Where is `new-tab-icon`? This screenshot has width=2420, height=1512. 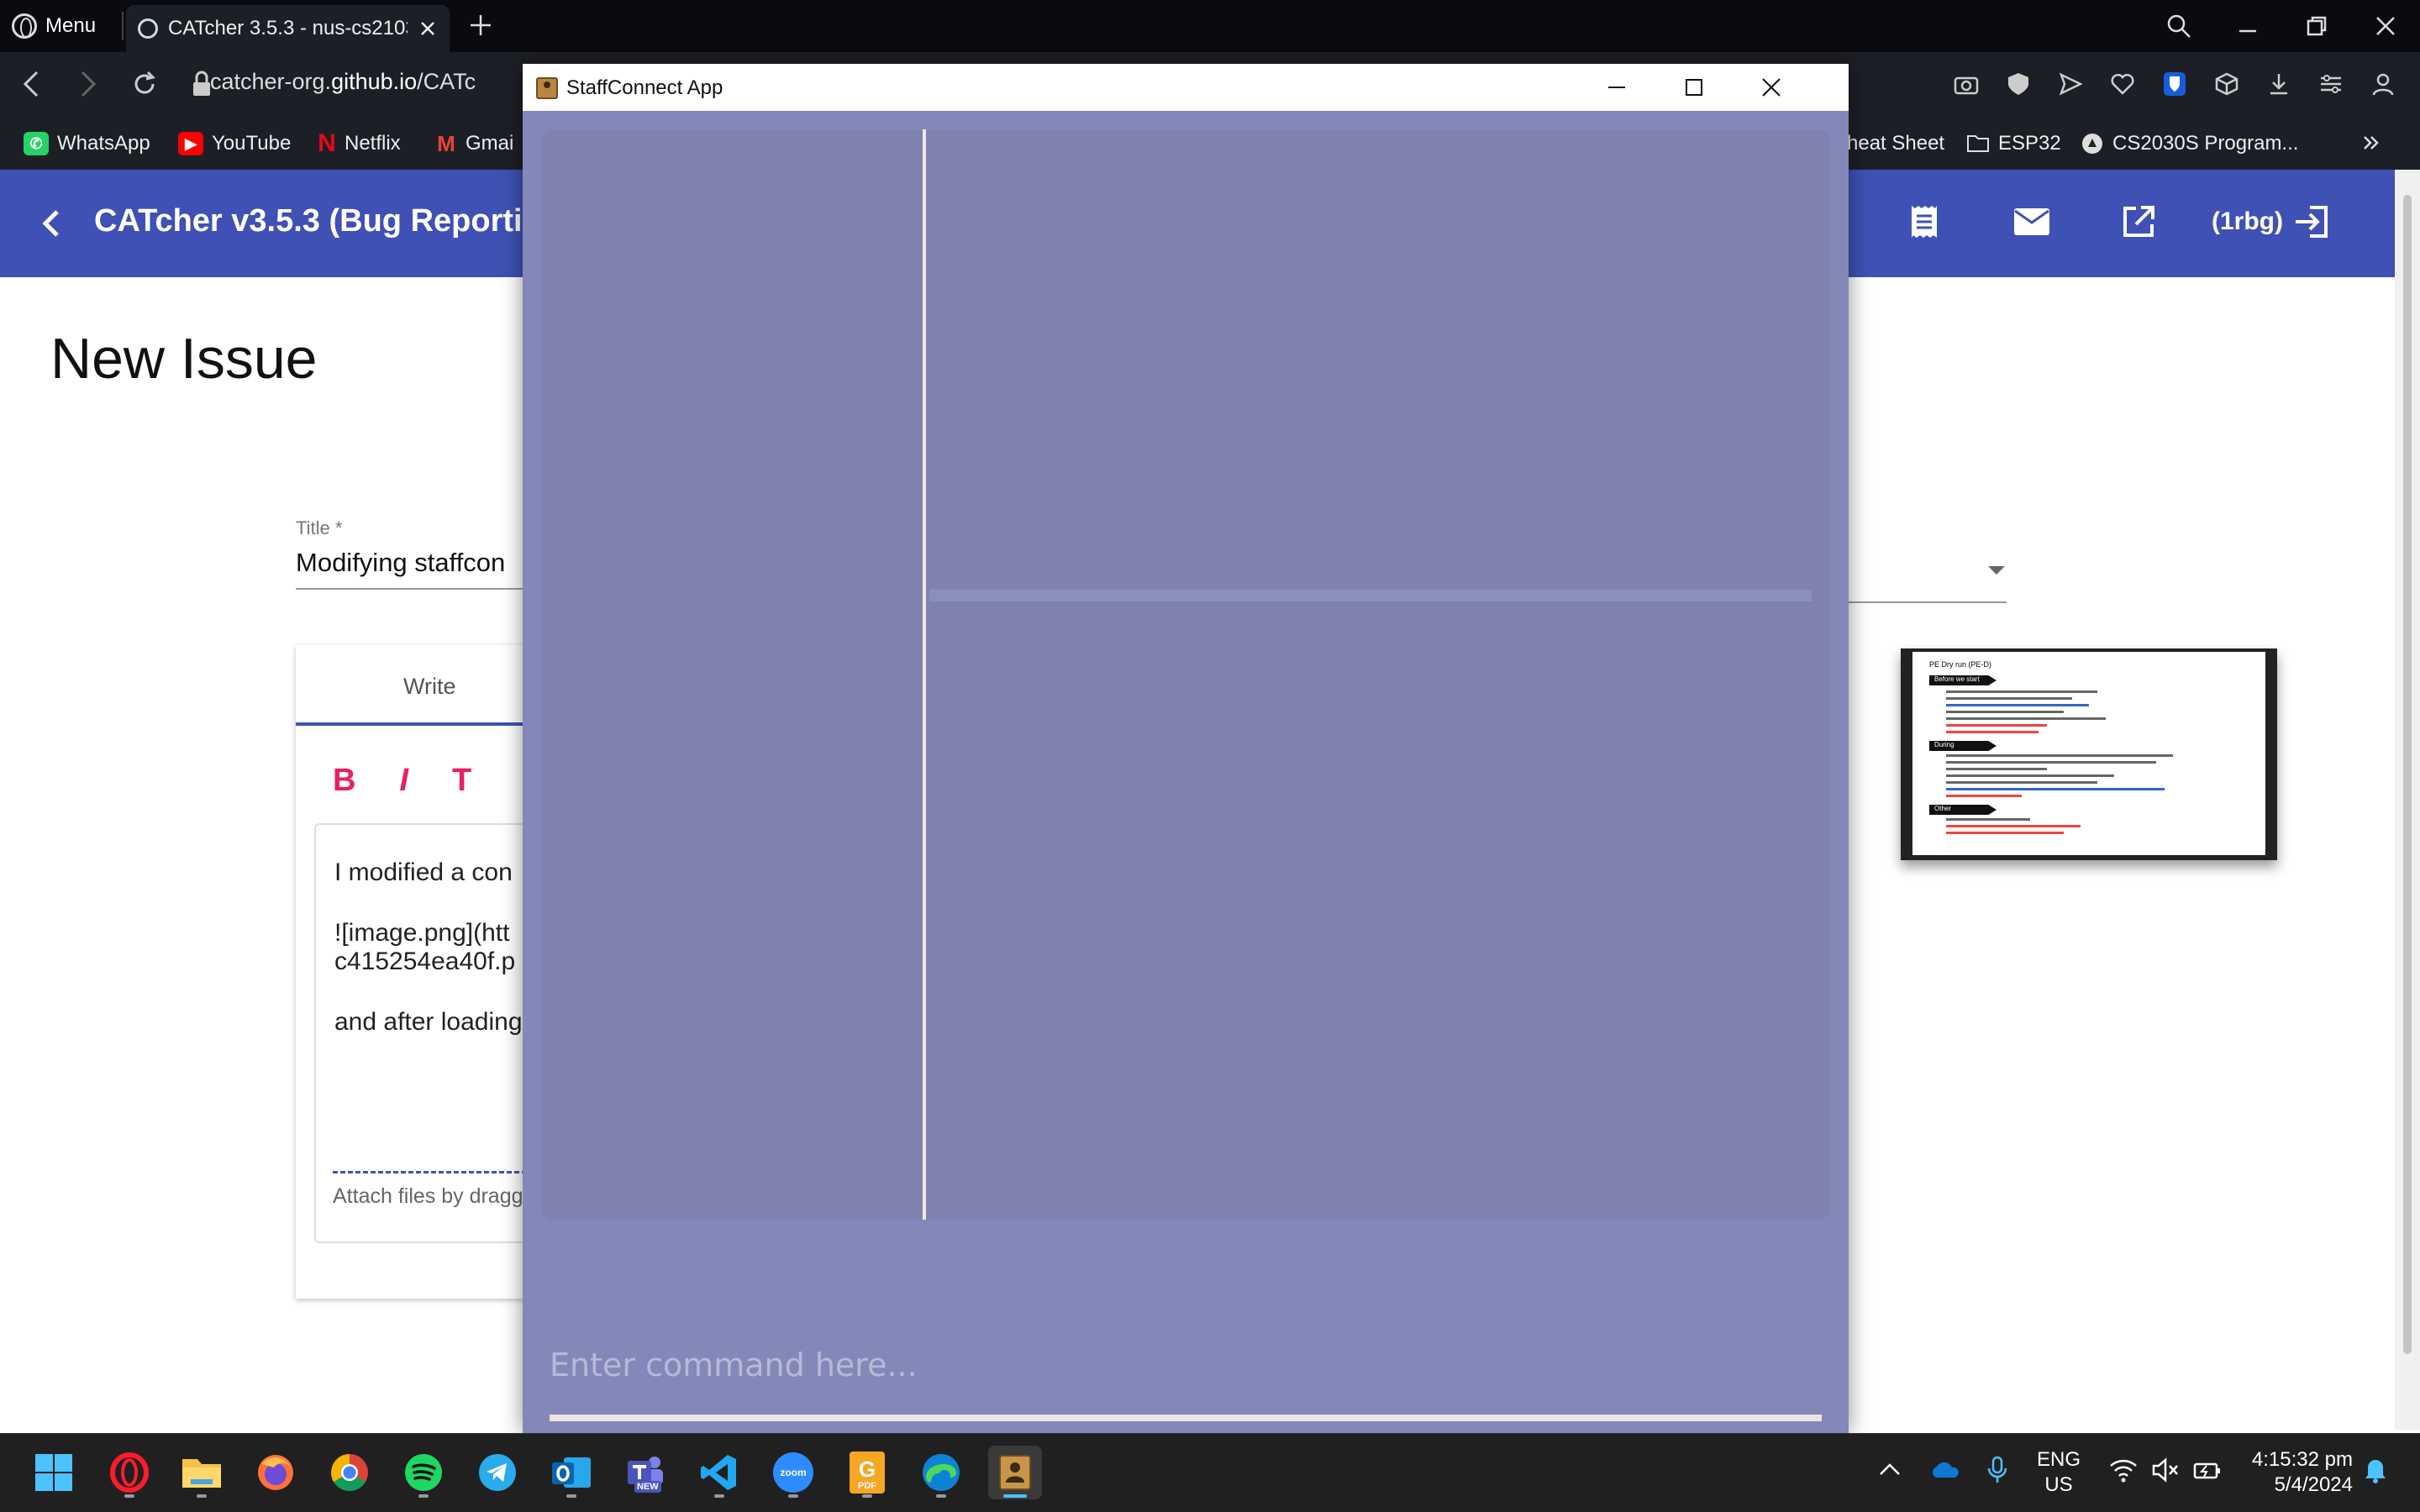
new-tab-icon is located at coordinates (481, 25).